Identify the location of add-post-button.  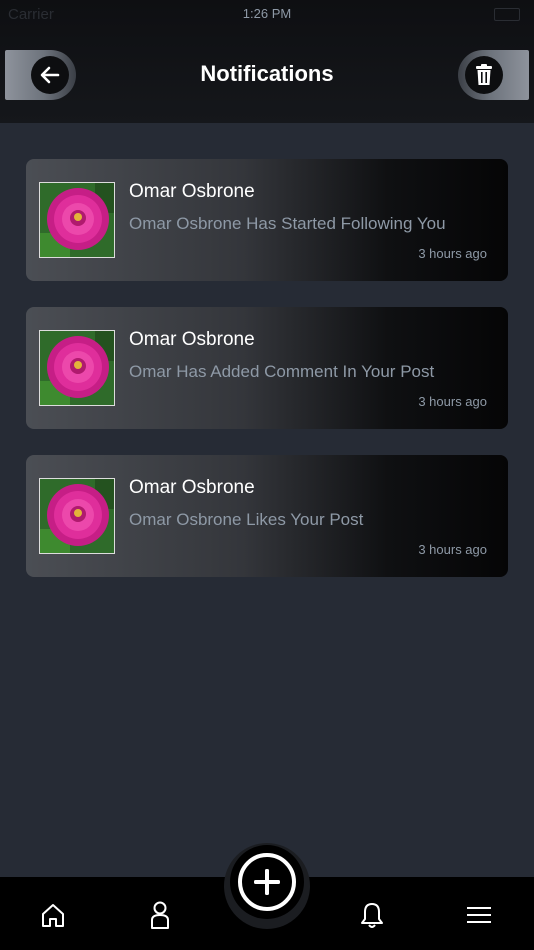
(267, 882).